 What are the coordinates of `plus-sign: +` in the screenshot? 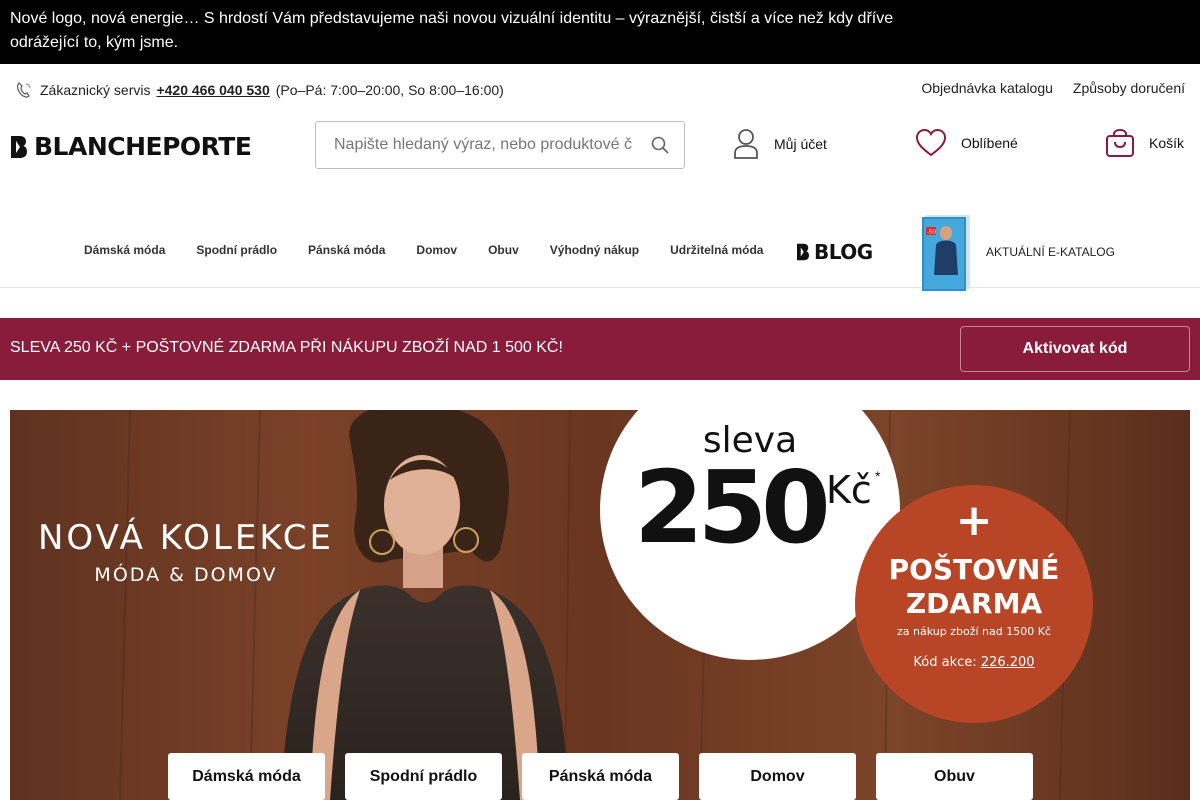 It's located at (974, 520).